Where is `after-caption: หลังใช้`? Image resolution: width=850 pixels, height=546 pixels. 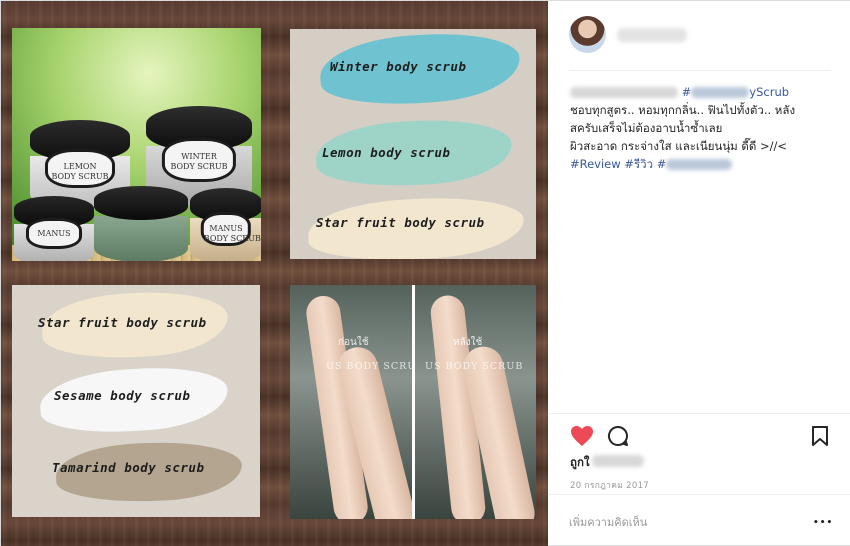 after-caption: หลังใช้ is located at coordinates (468, 342).